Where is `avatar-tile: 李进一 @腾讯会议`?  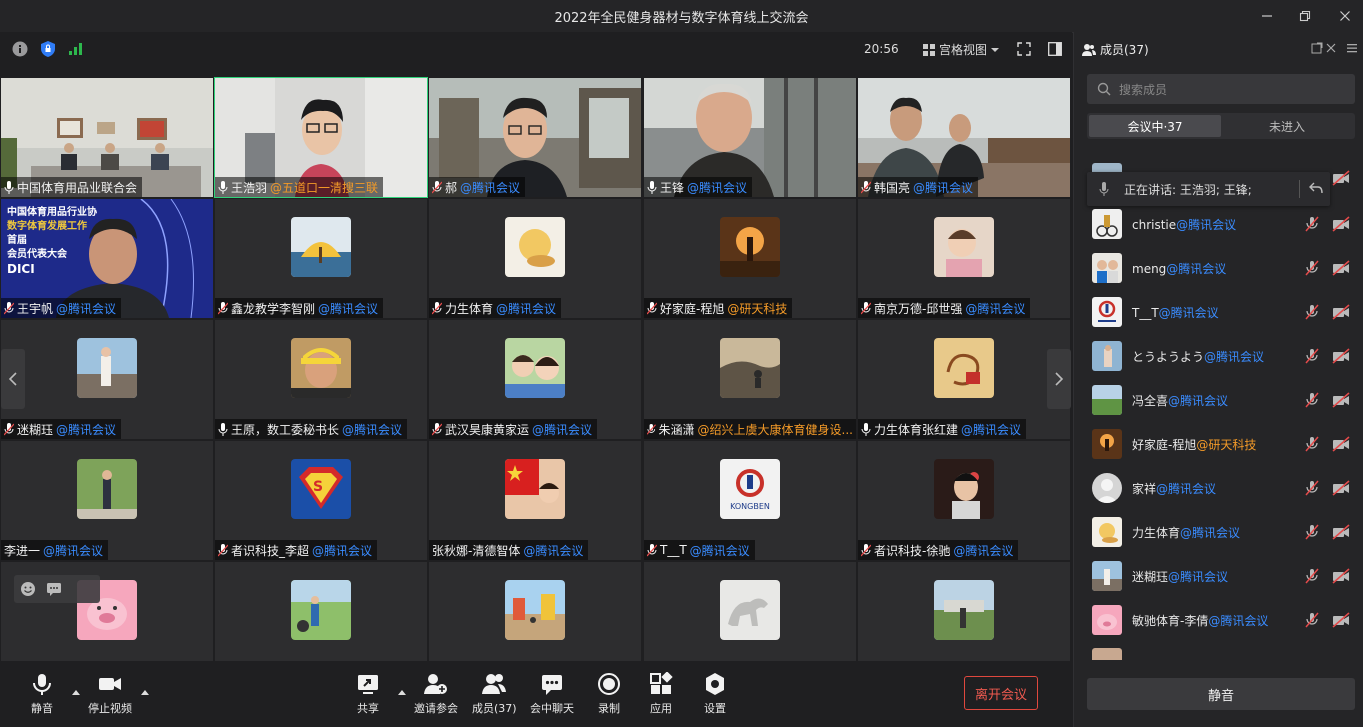
avatar-tile: 李进一 @腾讯会议 is located at coordinates (107, 500).